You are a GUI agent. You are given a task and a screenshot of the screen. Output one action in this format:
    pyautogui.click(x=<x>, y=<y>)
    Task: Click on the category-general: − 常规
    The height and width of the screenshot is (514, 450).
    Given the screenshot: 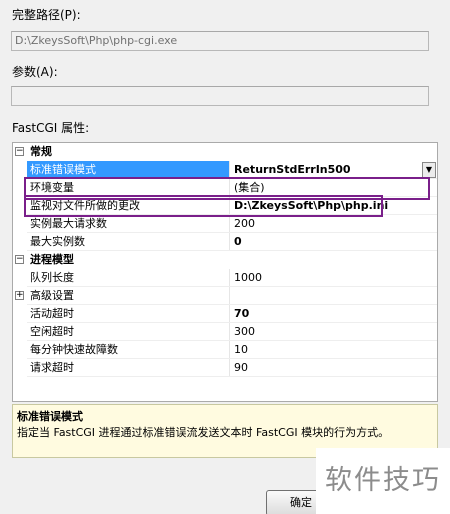 What is the action you would take?
    pyautogui.click(x=225, y=152)
    